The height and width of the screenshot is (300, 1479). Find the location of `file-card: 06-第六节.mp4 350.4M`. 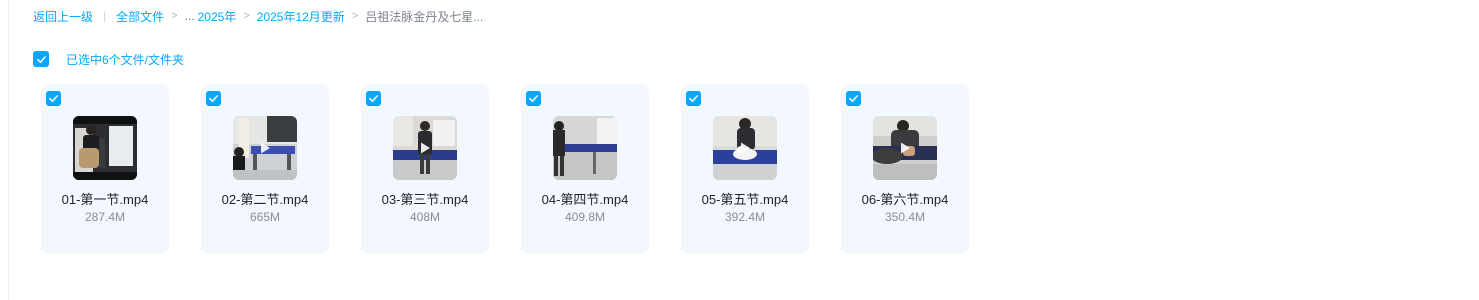

file-card: 06-第六节.mp4 350.4M is located at coordinates (905, 169).